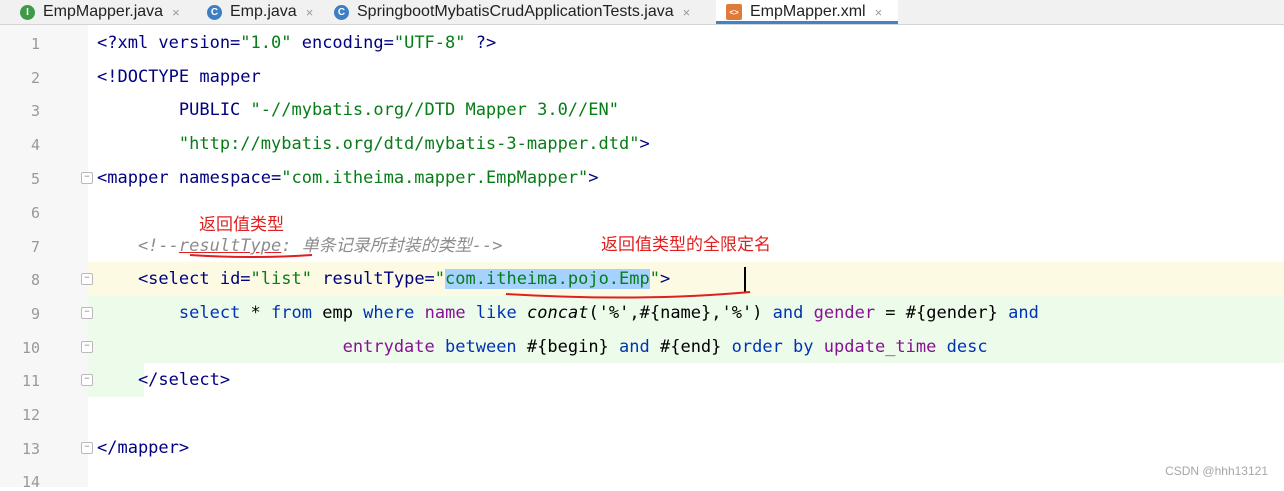 The height and width of the screenshot is (491, 1284). What do you see at coordinates (1216, 471) in the screenshot?
I see `watermark: CSDN @hhh13121` at bounding box center [1216, 471].